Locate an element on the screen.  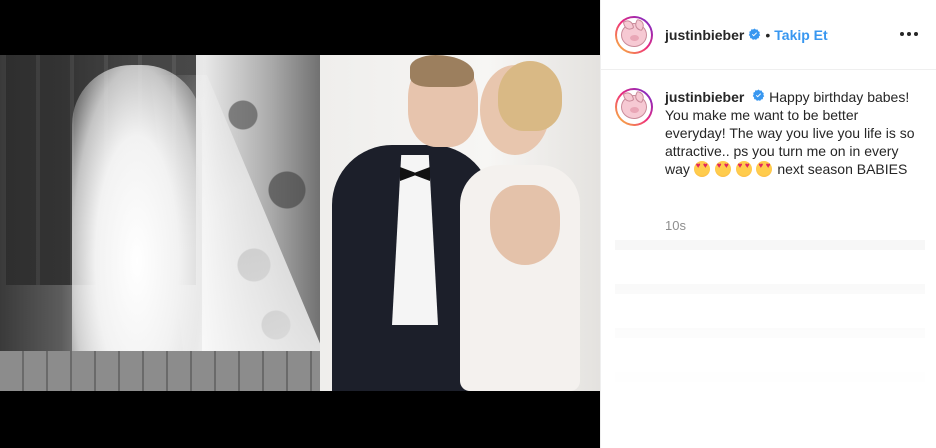
more-options-icon is located at coordinates (909, 34).